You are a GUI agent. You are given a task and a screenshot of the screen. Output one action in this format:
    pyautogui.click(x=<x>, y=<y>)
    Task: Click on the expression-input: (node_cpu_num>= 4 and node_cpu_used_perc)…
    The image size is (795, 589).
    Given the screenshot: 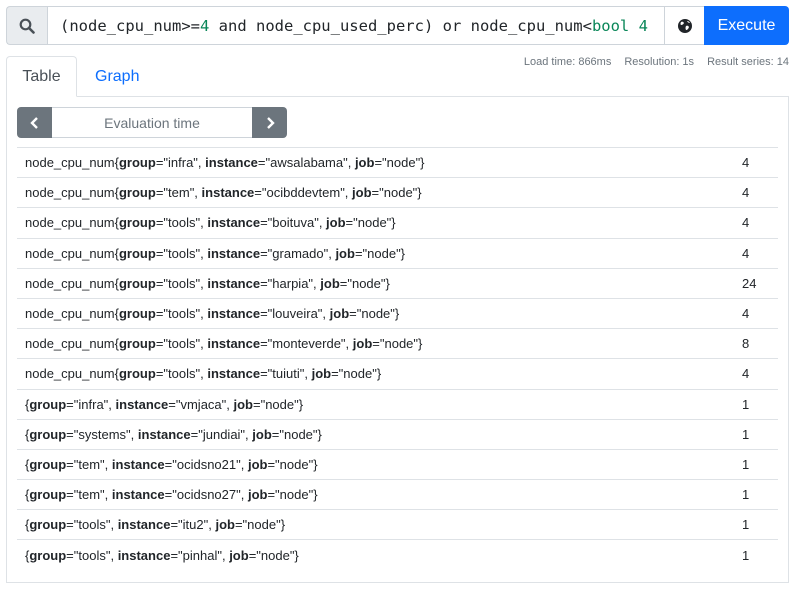 What is the action you would take?
    pyautogui.click(x=355, y=25)
    